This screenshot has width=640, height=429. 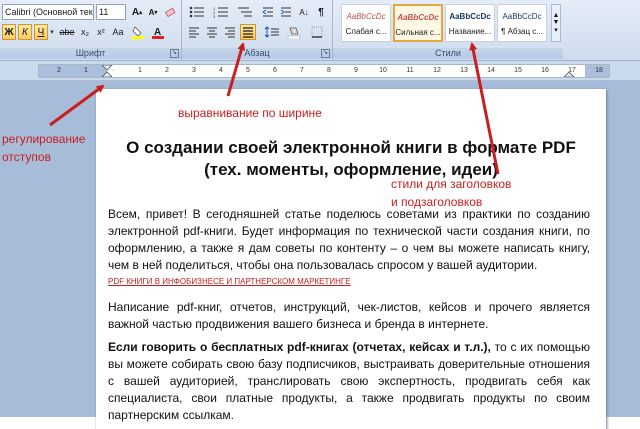 What do you see at coordinates (230, 32) in the screenshot?
I see `align-right-icon` at bounding box center [230, 32].